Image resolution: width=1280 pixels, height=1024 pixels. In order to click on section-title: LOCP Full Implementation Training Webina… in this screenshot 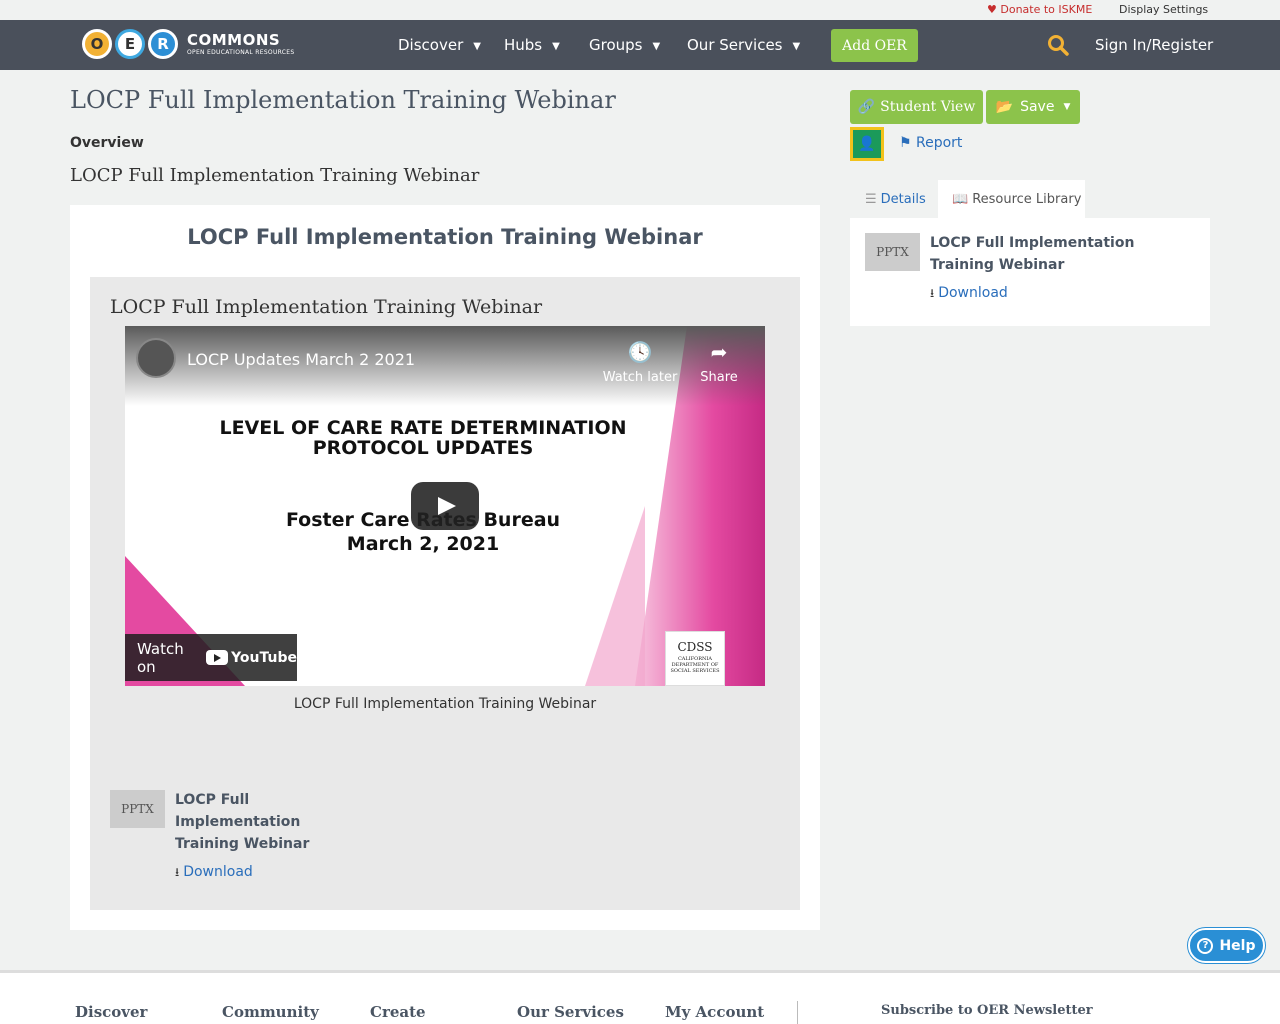, I will do `click(326, 307)`.